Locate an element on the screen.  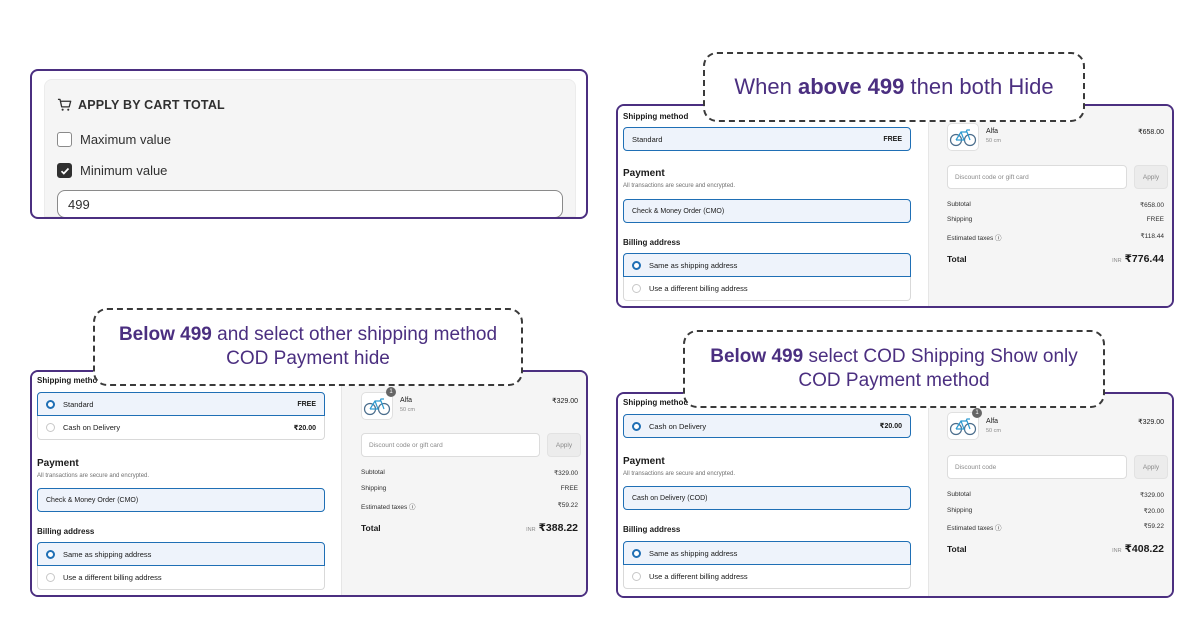
bicycle-icon is located at coordinates (963, 427).